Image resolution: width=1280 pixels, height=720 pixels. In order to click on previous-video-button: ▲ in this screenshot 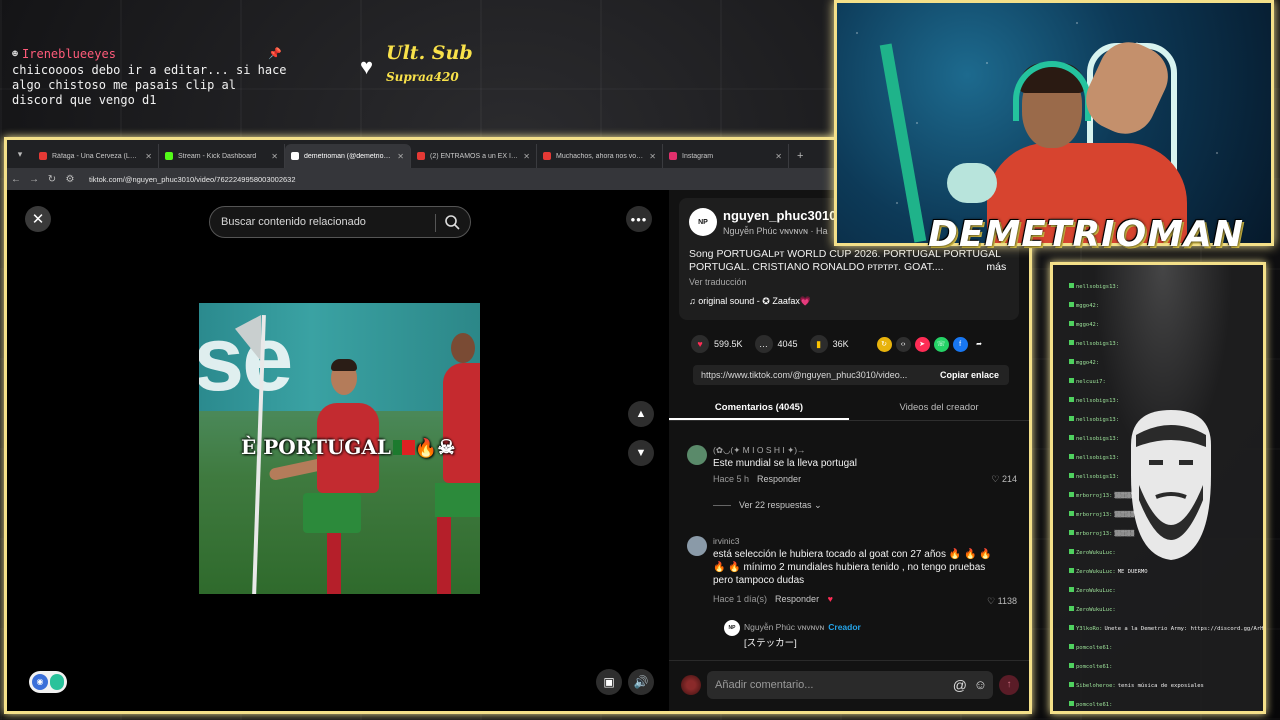, I will do `click(641, 414)`.